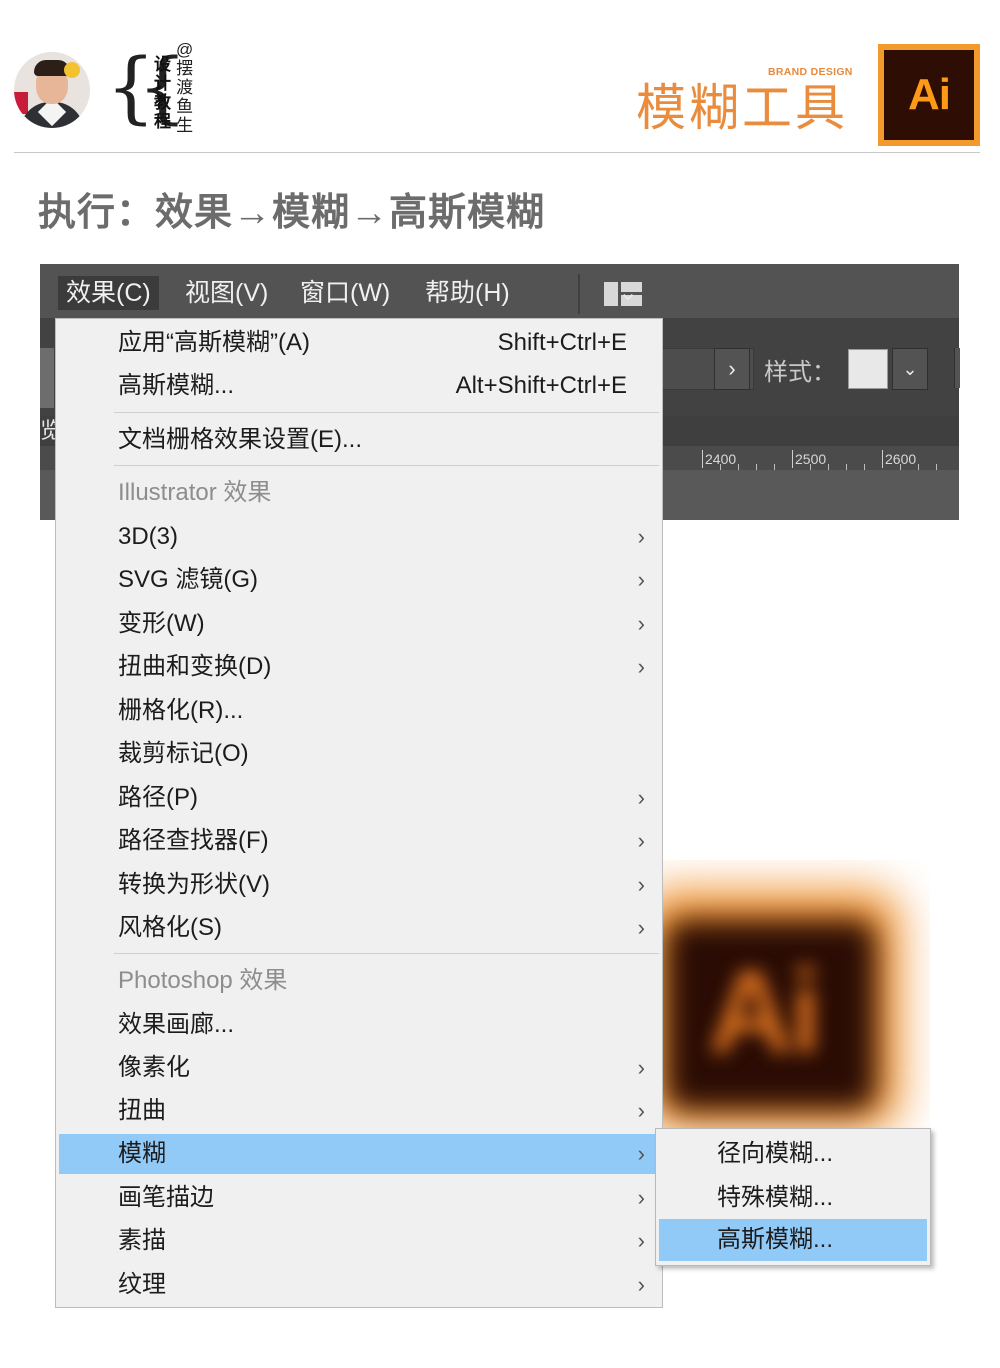  I want to click on tagline-char: 设, so click(162, 64).